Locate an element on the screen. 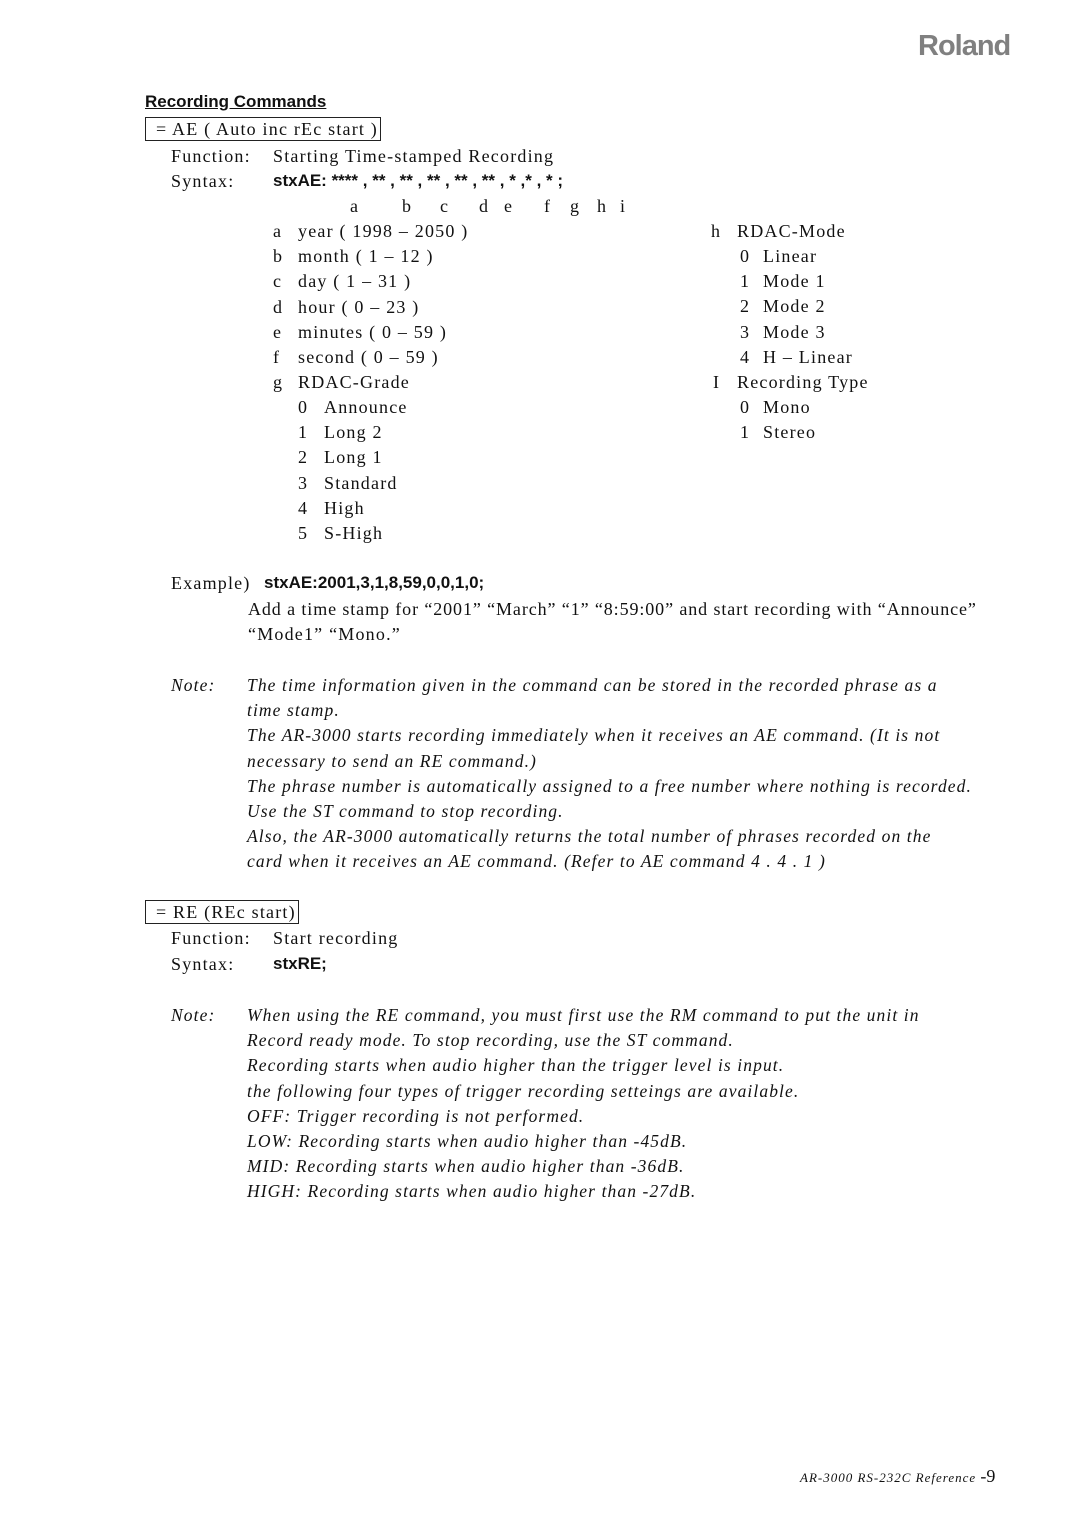 Image resolution: width=1080 pixels, height=1528 pixels. mode-option-key: 0 is located at coordinates (745, 256).